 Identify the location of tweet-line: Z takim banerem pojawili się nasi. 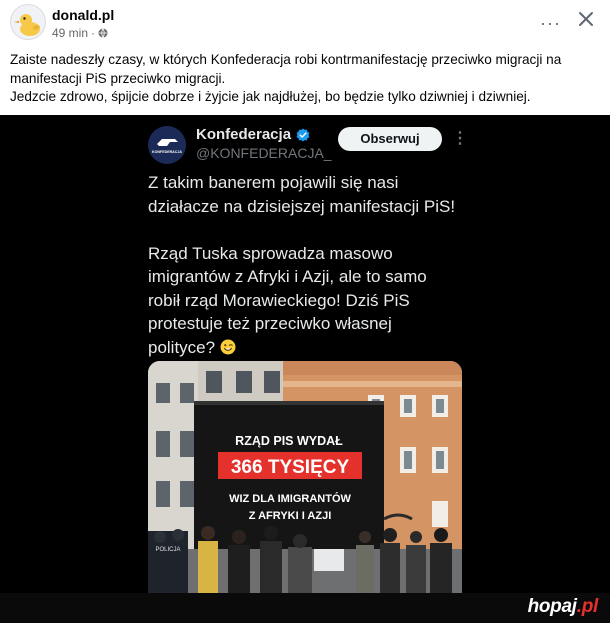
(273, 182).